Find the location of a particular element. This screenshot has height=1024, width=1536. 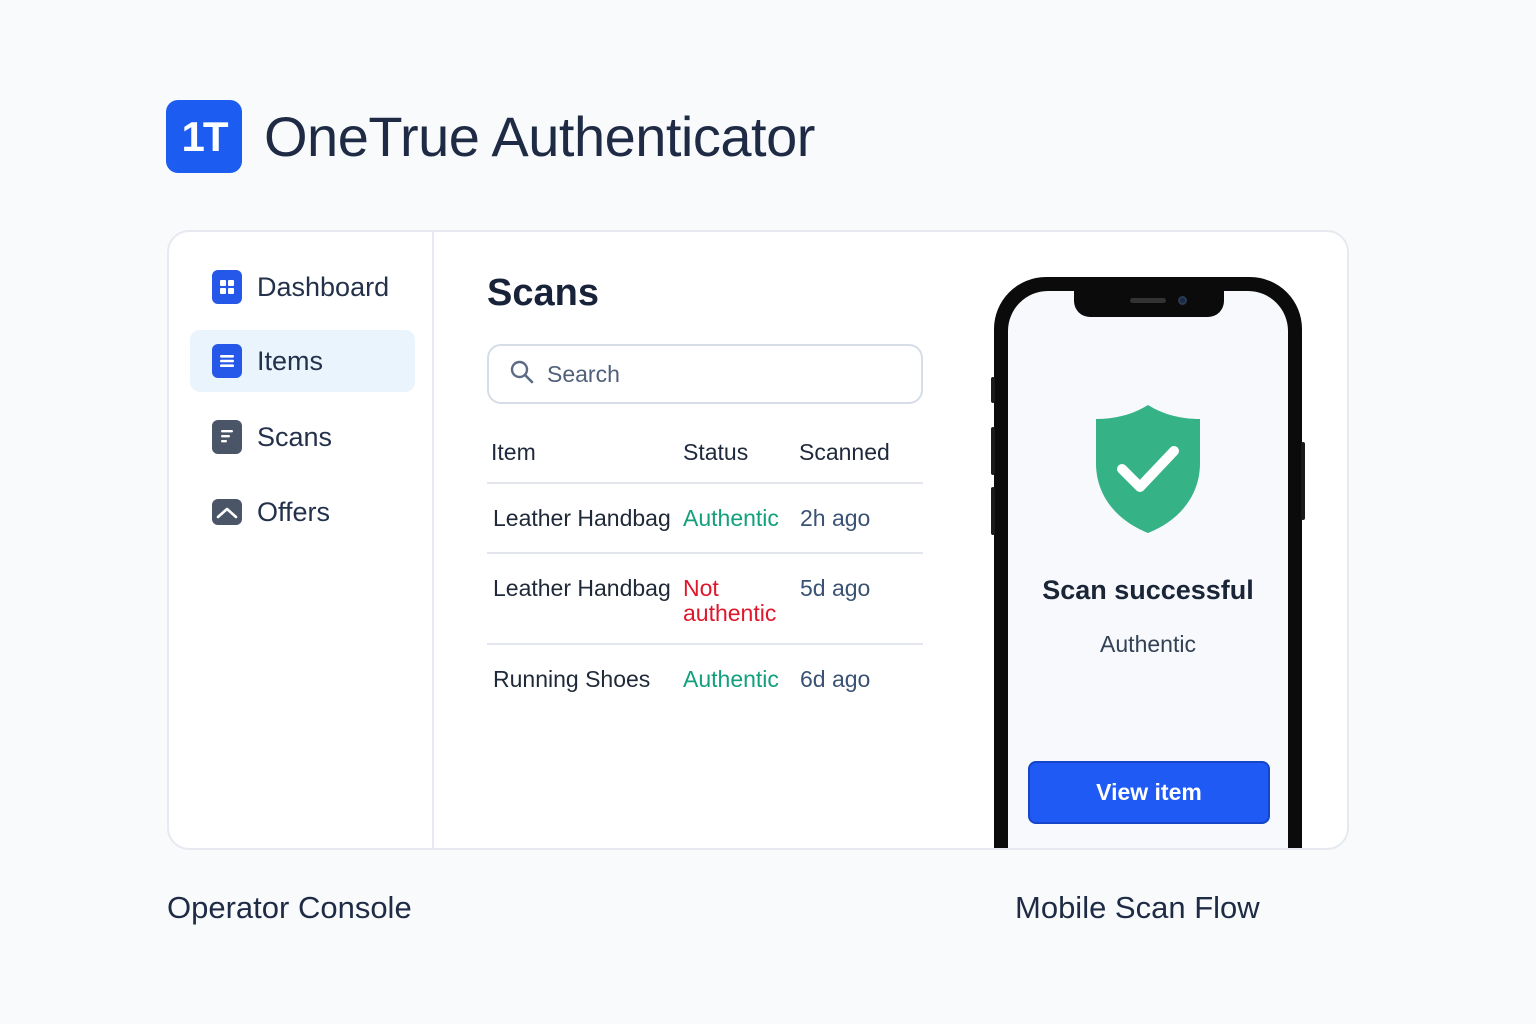

image-icon is located at coordinates (227, 512).